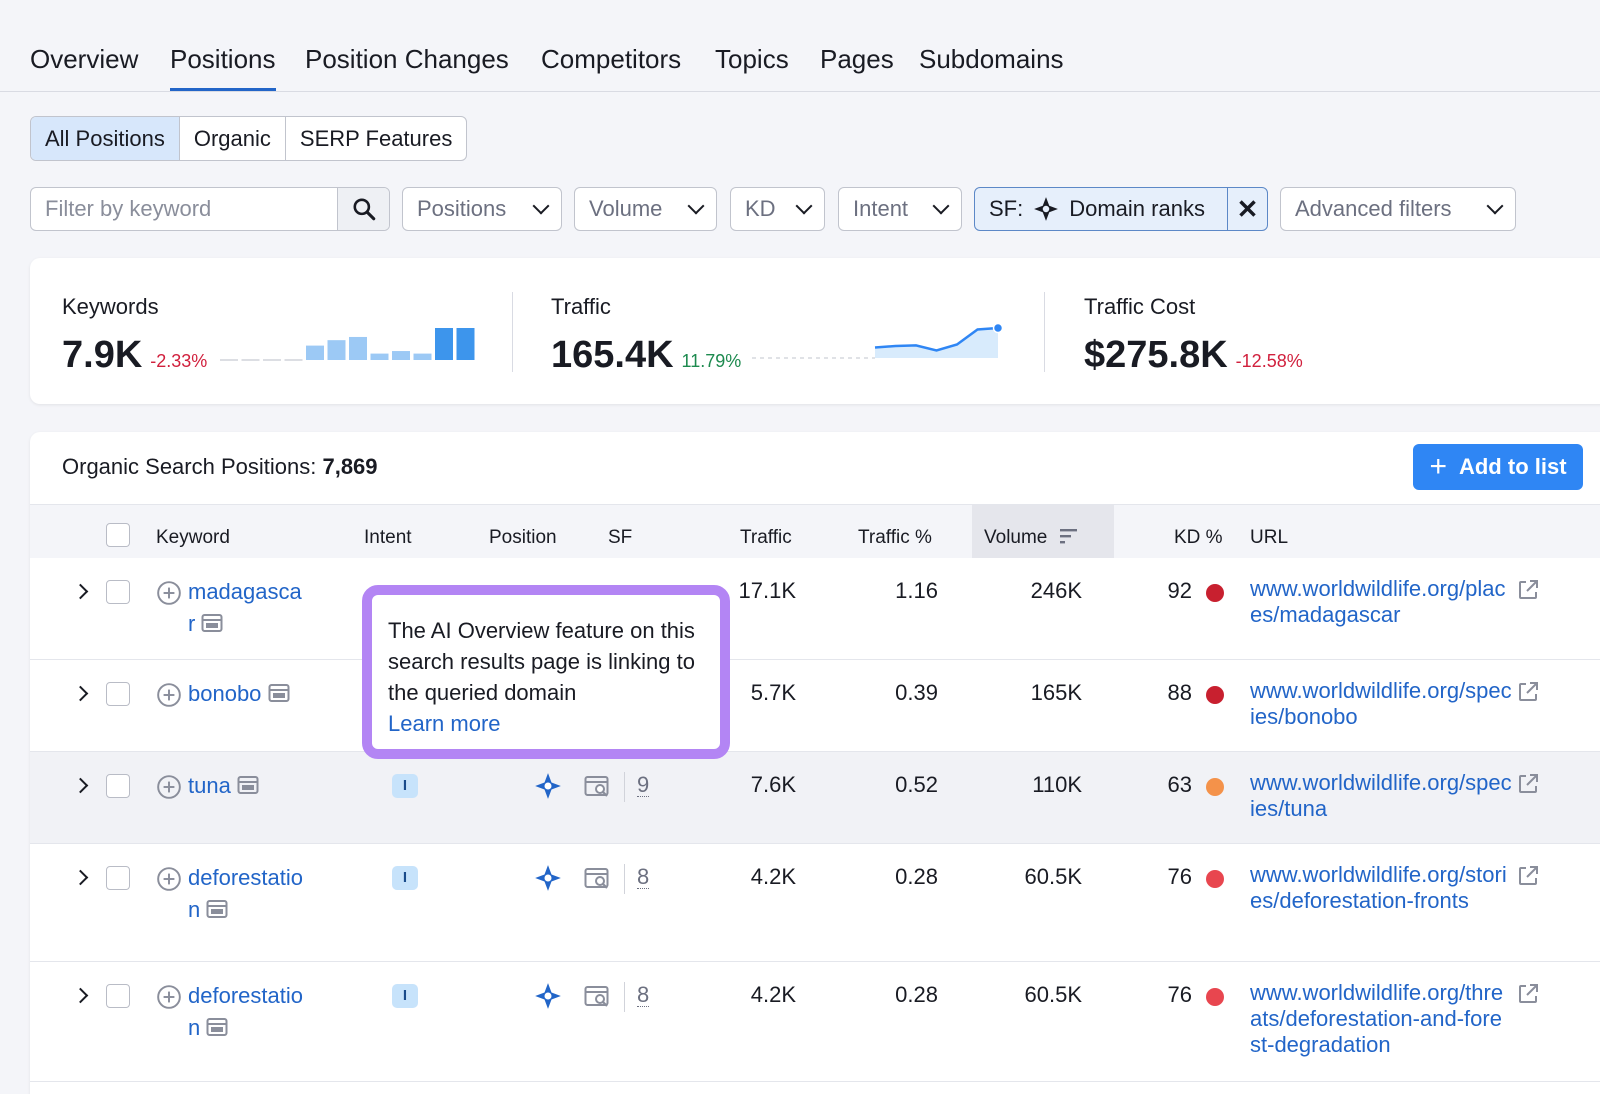 The height and width of the screenshot is (1094, 1600). I want to click on tab-positions: Positions, so click(223, 67).